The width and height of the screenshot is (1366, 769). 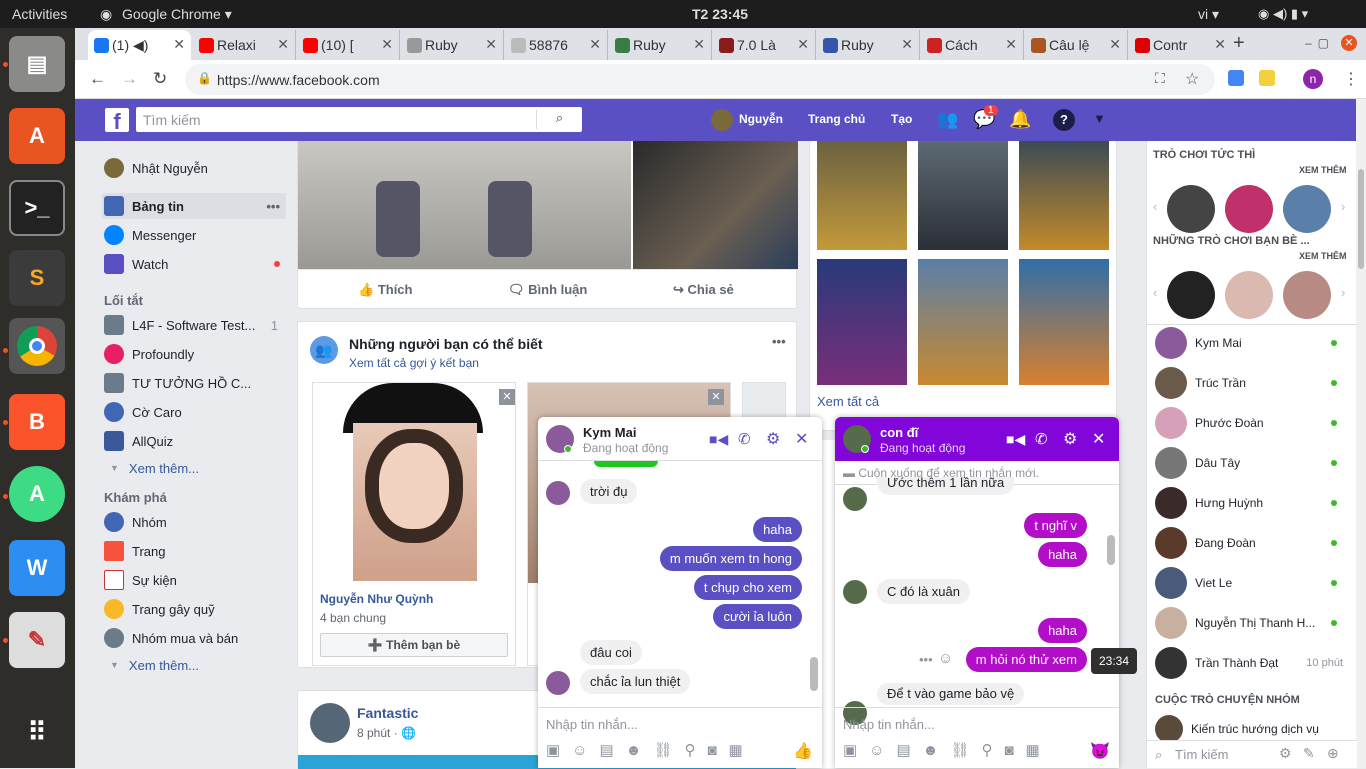 What do you see at coordinates (836, 119) in the screenshot?
I see `home-link: Trang chủ` at bounding box center [836, 119].